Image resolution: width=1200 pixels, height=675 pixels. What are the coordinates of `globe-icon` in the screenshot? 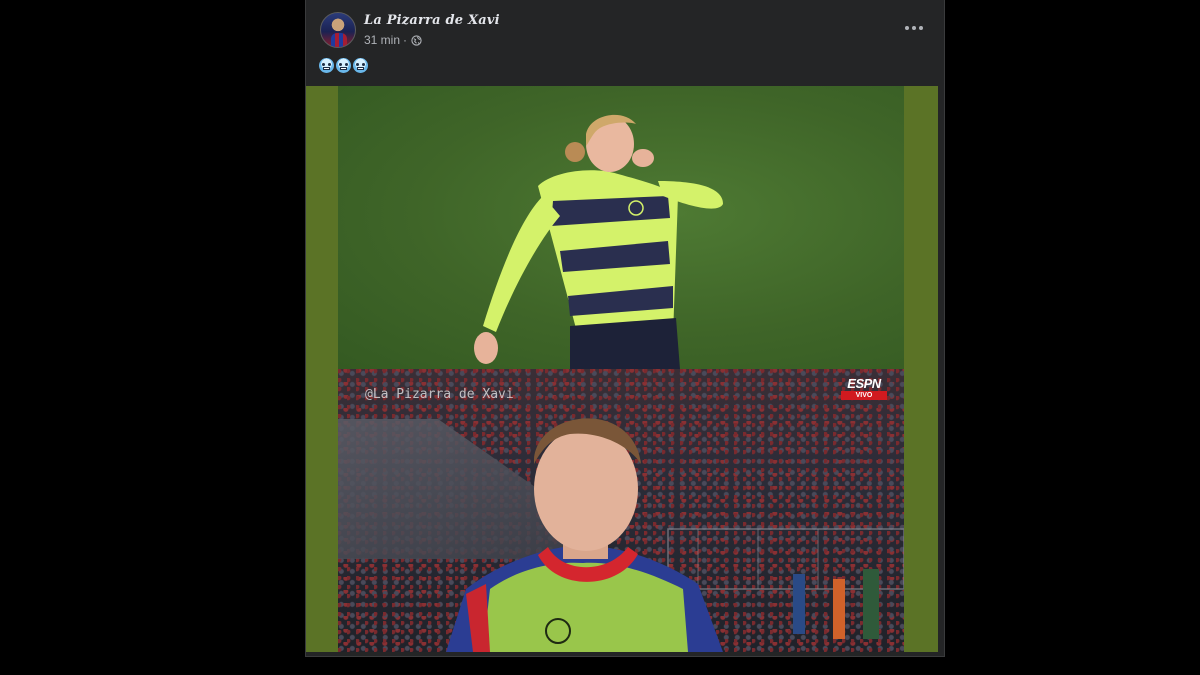 It's located at (416, 40).